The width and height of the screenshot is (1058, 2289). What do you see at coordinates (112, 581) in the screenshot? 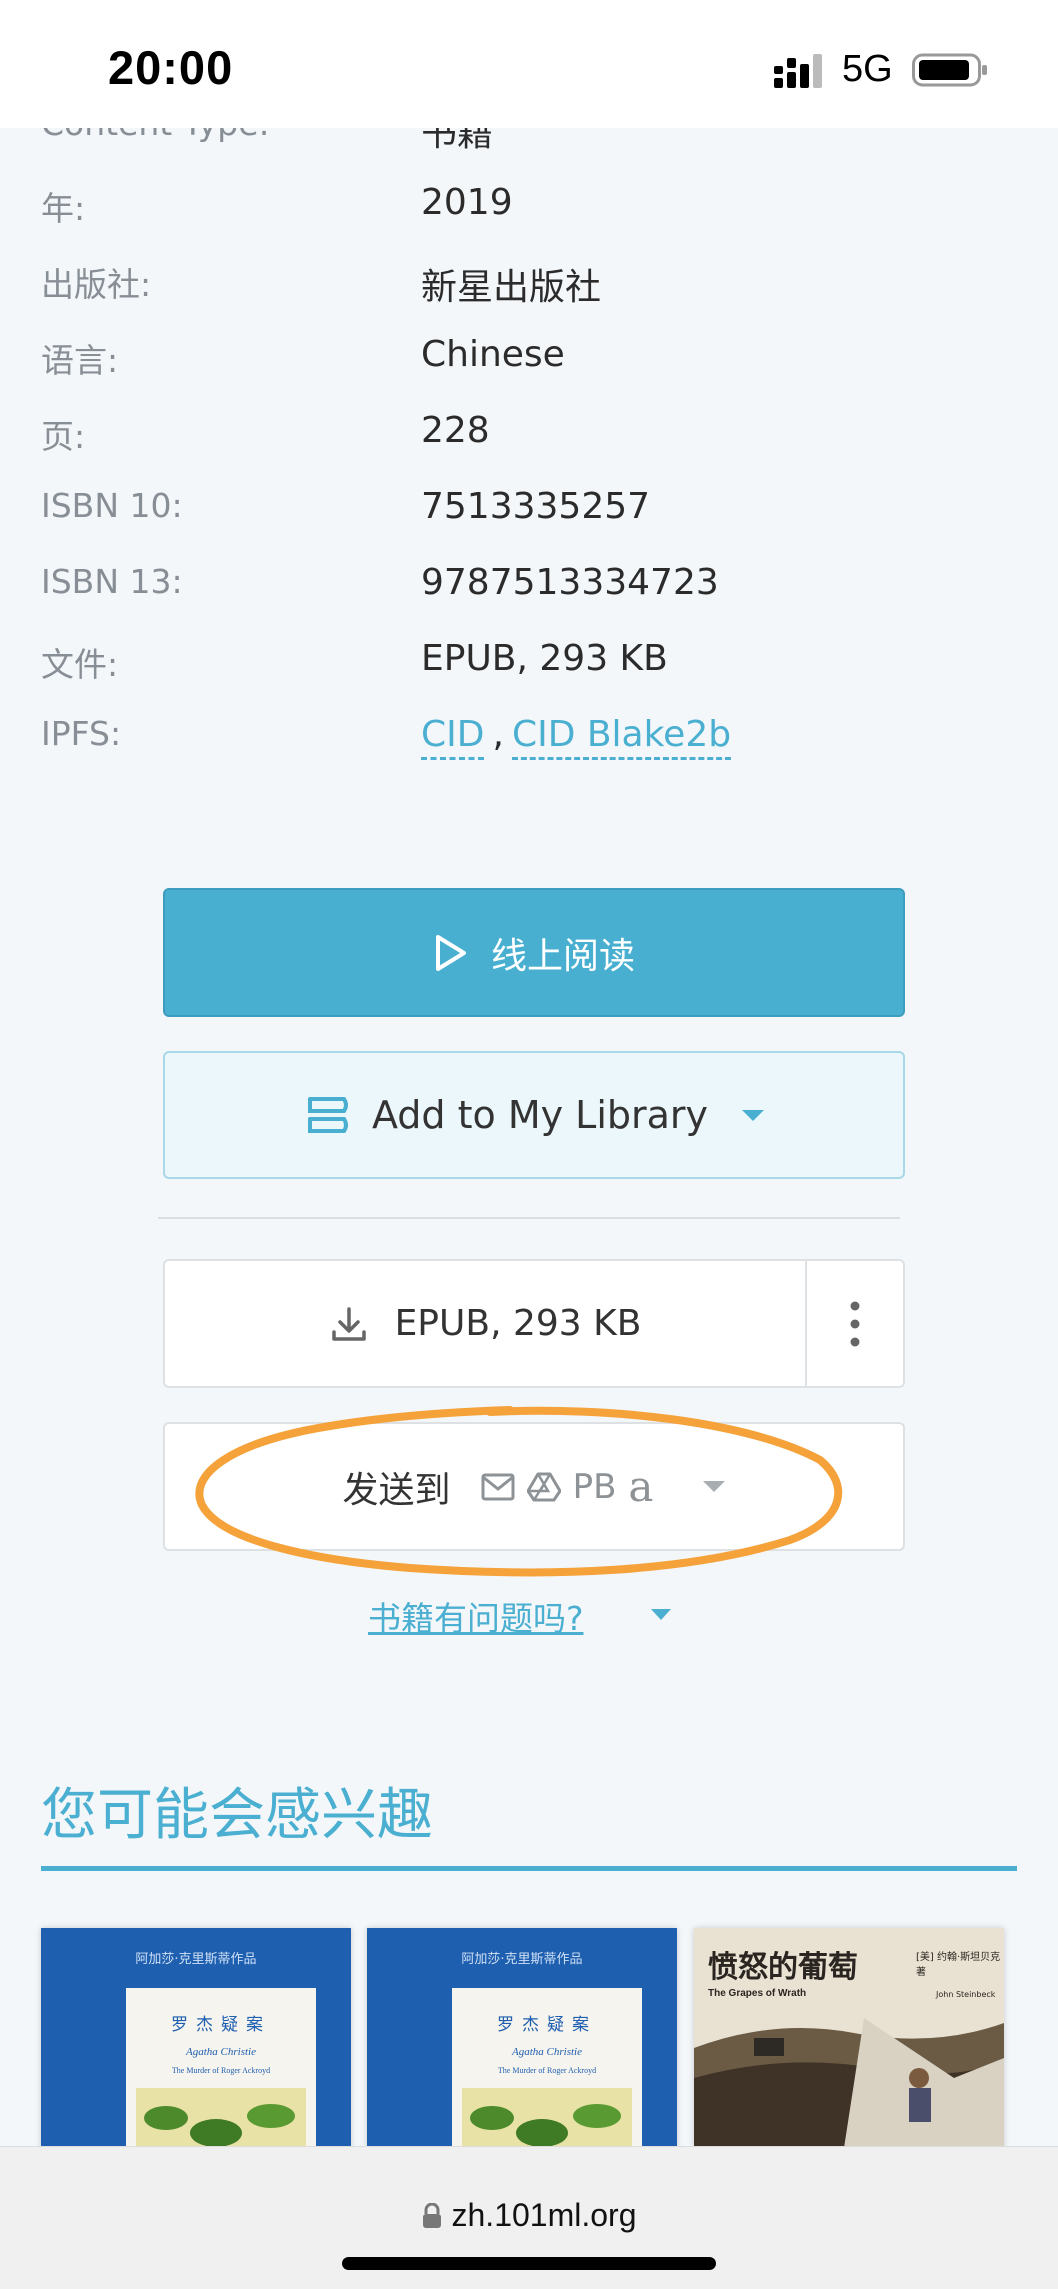
I see `detail-label: ISBN 13:` at bounding box center [112, 581].